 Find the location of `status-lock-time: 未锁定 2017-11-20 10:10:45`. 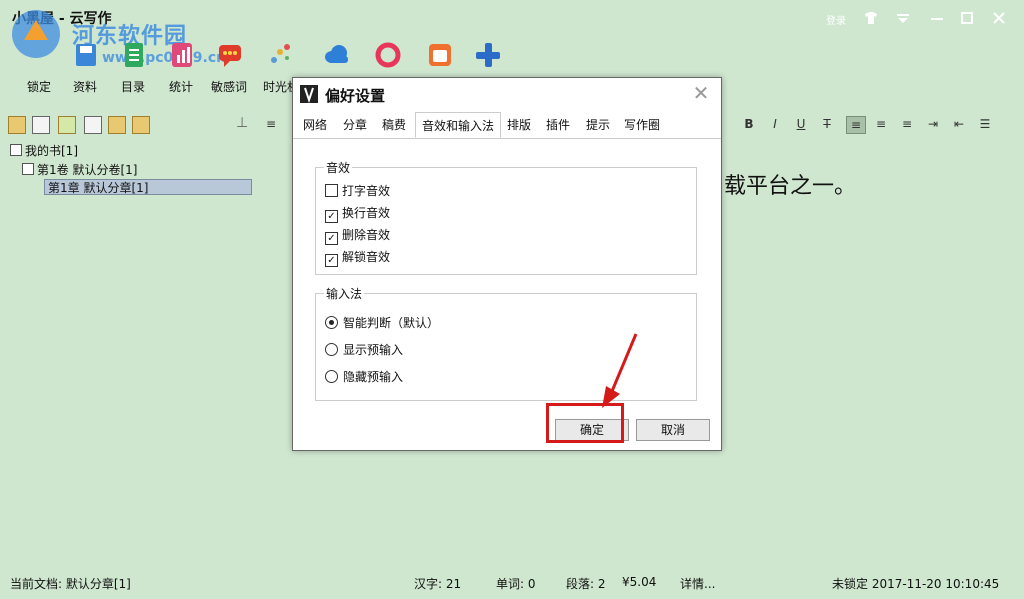

status-lock-time: 未锁定 2017-11-20 10:10:45 is located at coordinates (916, 584).